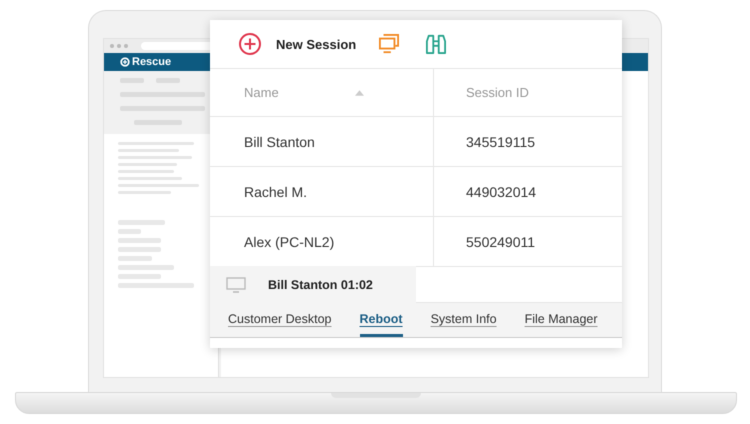 This screenshot has height=424, width=750. Describe the element at coordinates (463, 320) in the screenshot. I see `tab: System Info` at that location.